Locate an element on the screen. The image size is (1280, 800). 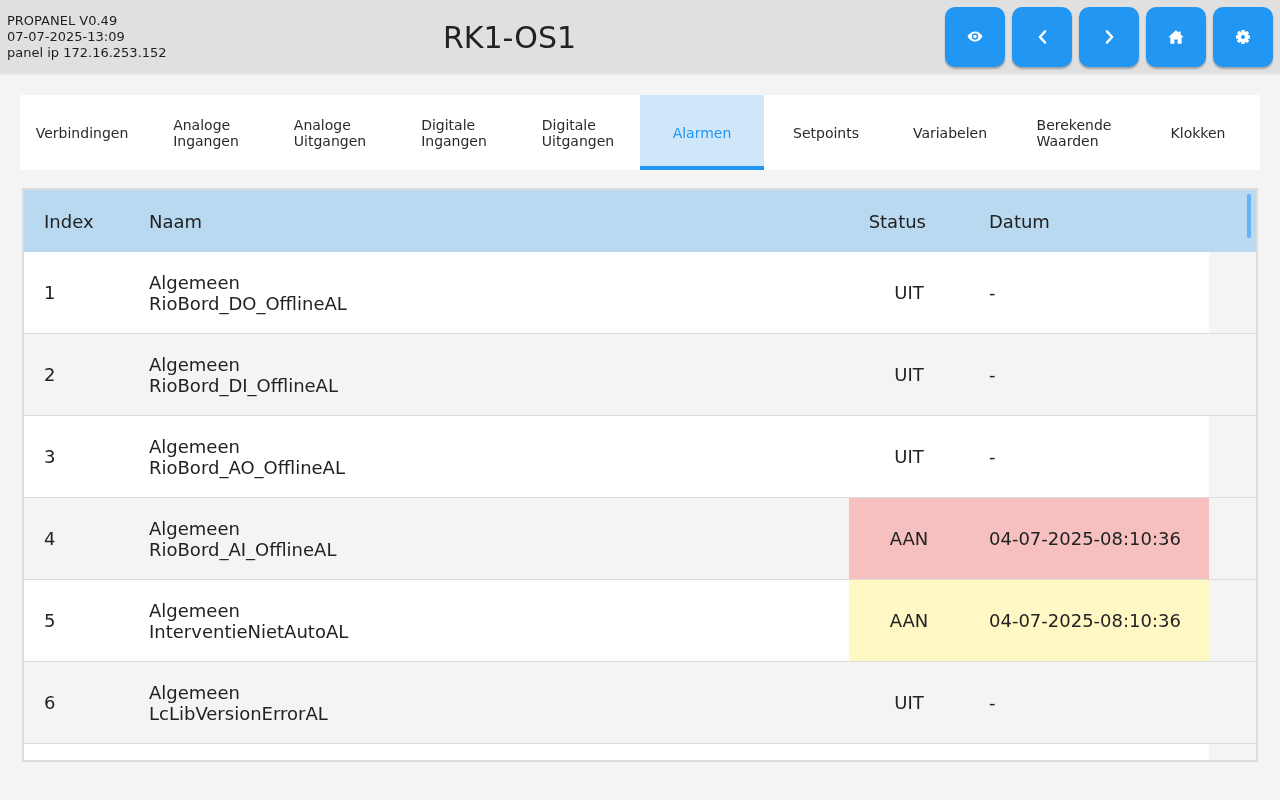
tab: Setpoints is located at coordinates (826, 132).